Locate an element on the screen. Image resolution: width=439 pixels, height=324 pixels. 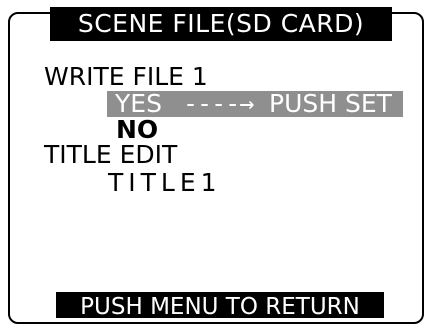
screen-title: SCENE FILE(SD CARD) is located at coordinates (221, 24).